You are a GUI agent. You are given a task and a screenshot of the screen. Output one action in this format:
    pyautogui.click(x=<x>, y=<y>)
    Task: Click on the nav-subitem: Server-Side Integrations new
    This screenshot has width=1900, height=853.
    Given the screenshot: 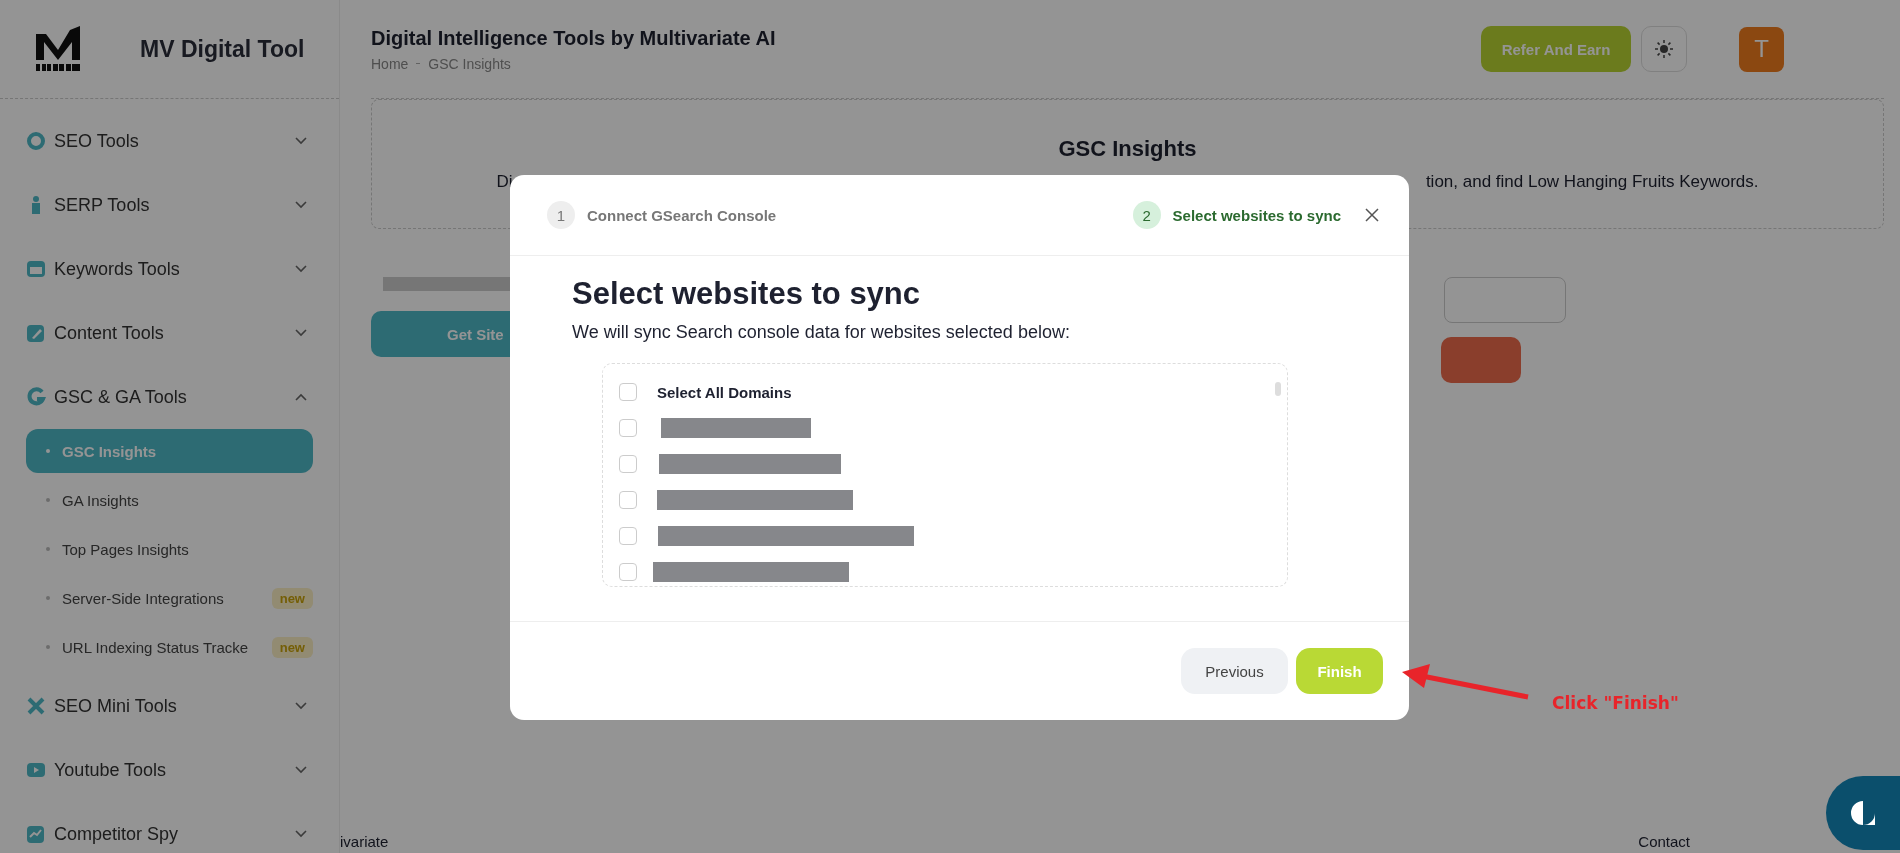 What is the action you would take?
    pyautogui.click(x=169, y=598)
    